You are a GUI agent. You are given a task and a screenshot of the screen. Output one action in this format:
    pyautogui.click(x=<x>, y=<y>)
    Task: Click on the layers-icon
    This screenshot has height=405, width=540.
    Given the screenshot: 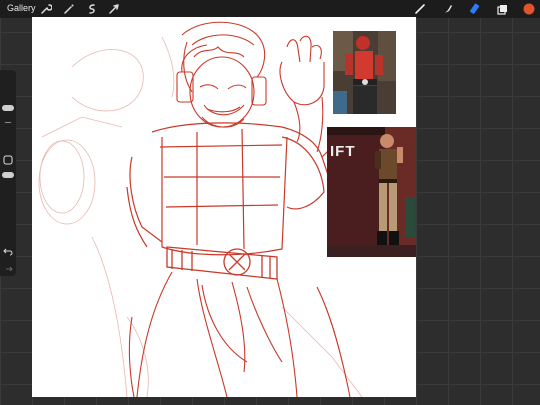 What is the action you would take?
    pyautogui.click(x=502, y=9)
    